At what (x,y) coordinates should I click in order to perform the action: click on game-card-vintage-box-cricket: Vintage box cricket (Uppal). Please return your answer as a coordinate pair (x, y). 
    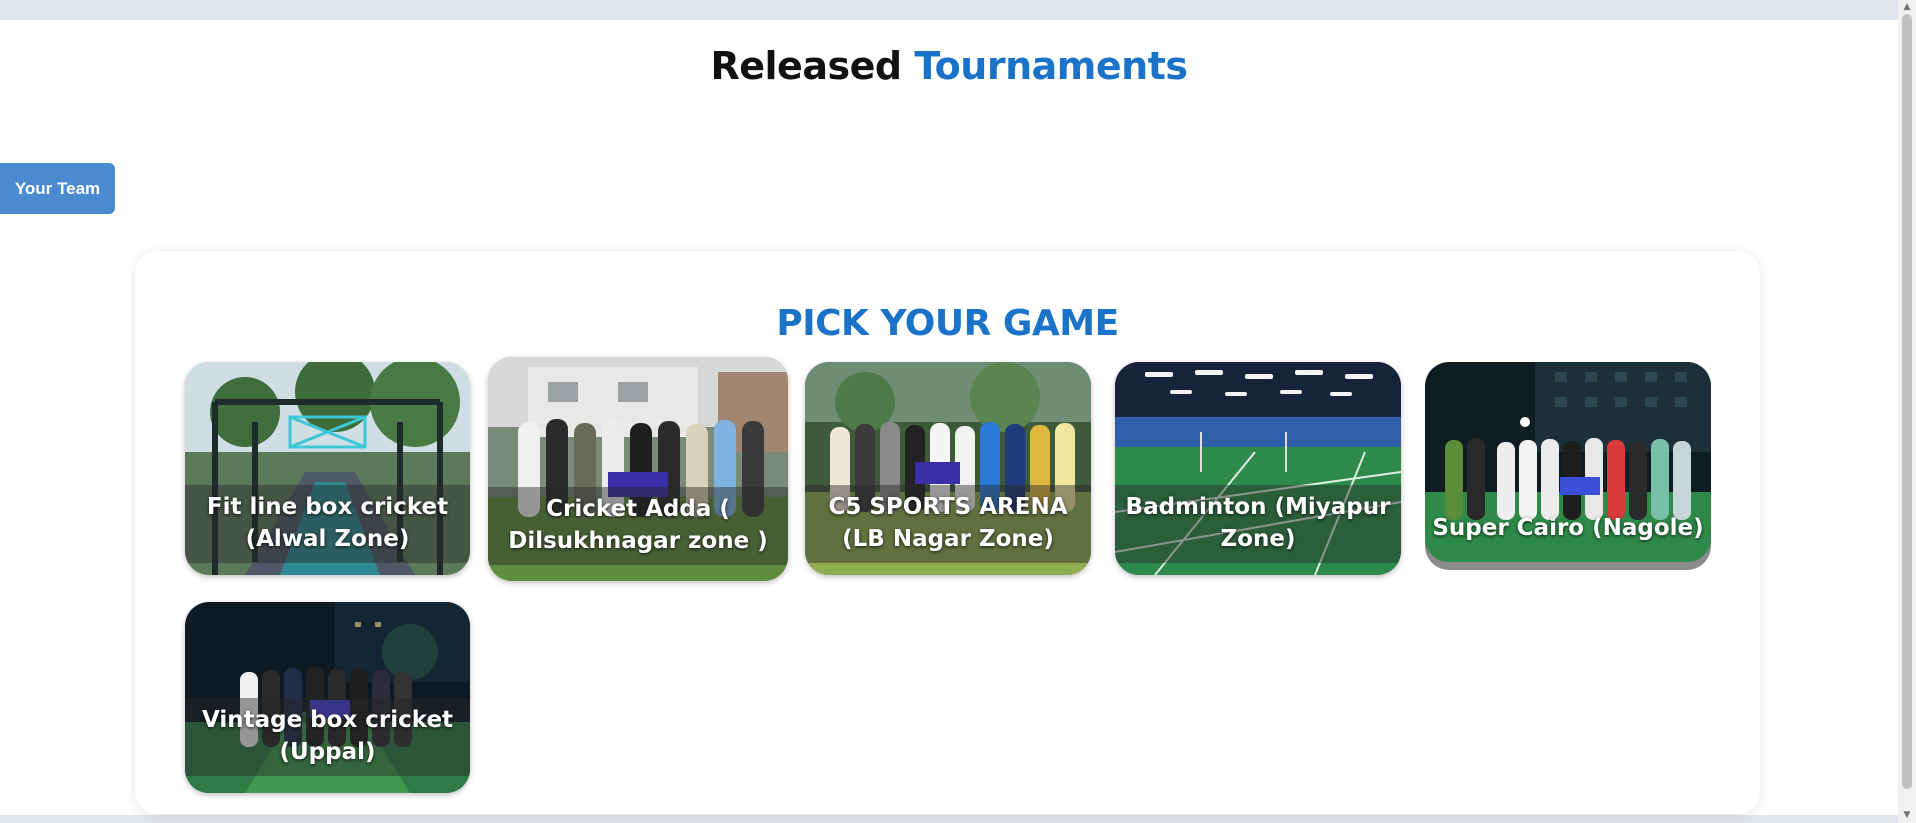
    Looking at the image, I should click on (327, 697).